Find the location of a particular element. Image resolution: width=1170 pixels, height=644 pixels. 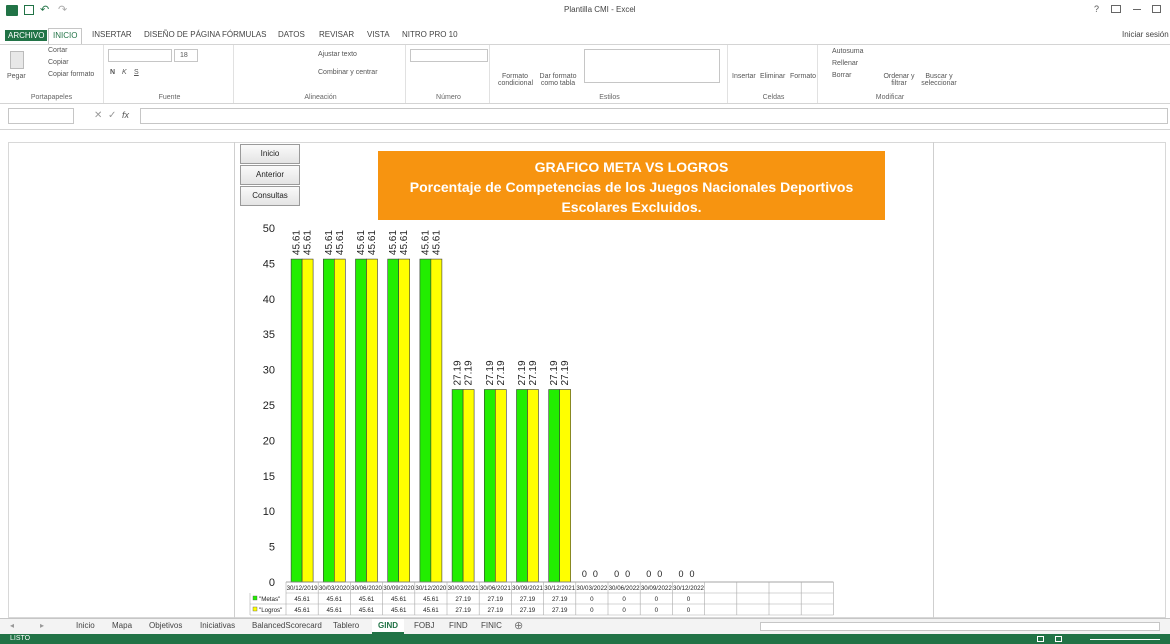

ribbon-display-icon is located at coordinates (1116, 9).